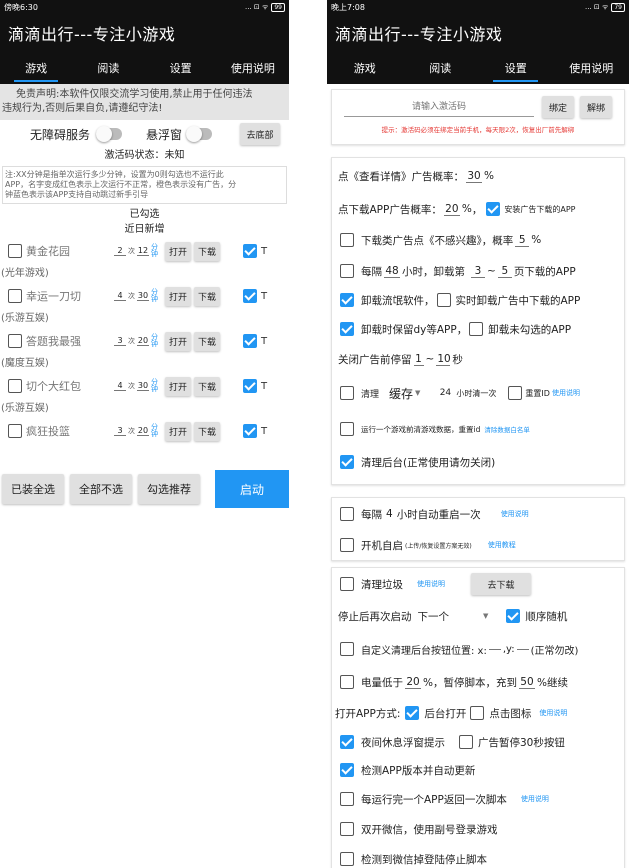 Image resolution: width=629 pixels, height=868 pixels. Describe the element at coordinates (502, 545) in the screenshot. I see `usage-tutorial-link: 使用教程` at that location.